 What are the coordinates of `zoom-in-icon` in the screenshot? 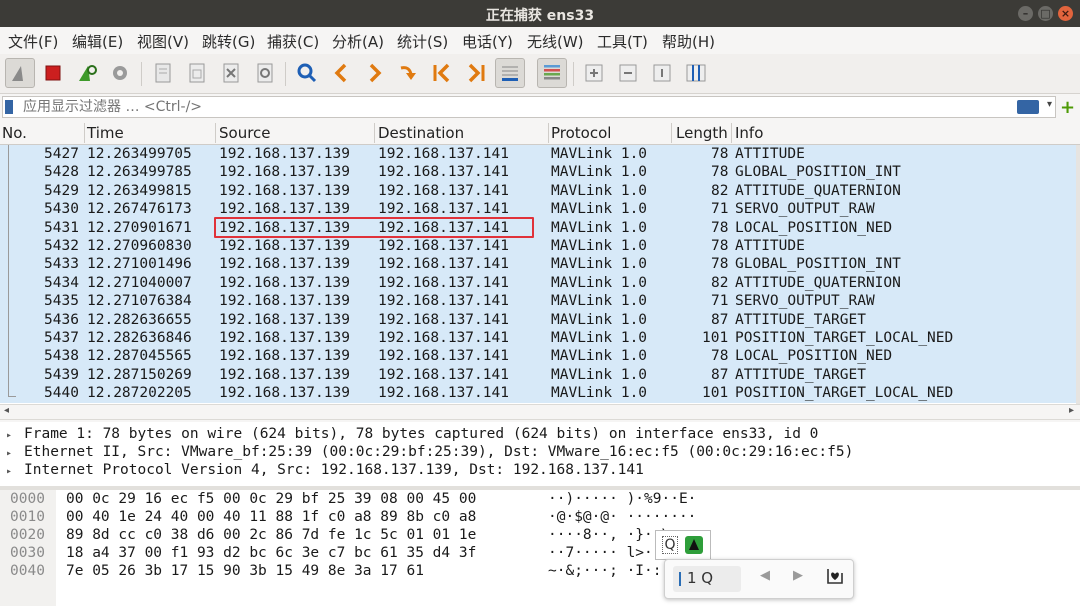 It's located at (594, 73).